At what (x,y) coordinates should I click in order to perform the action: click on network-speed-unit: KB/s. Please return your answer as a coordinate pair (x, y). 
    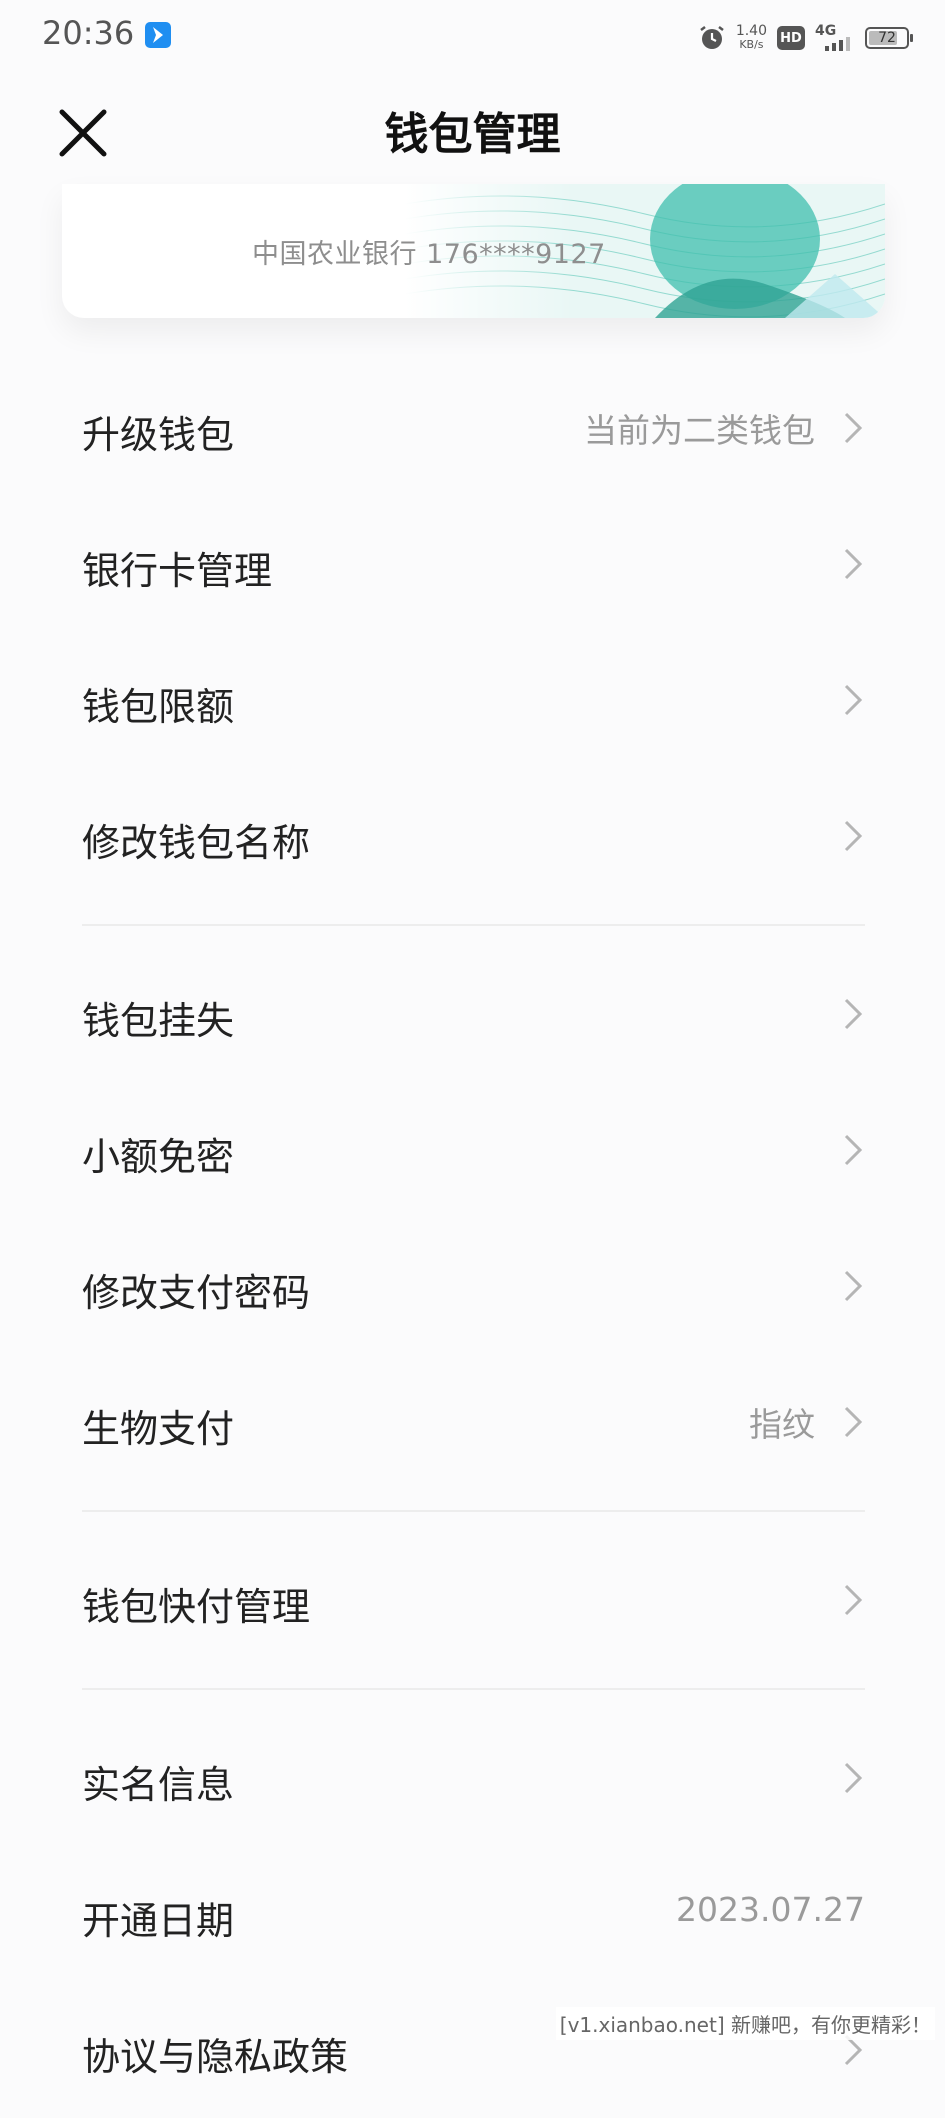
    Looking at the image, I should click on (751, 44).